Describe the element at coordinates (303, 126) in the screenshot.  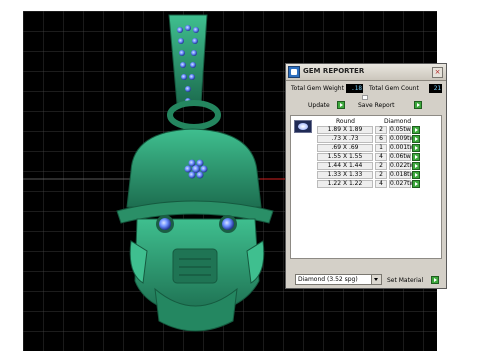
I see `round-gem-icon` at that location.